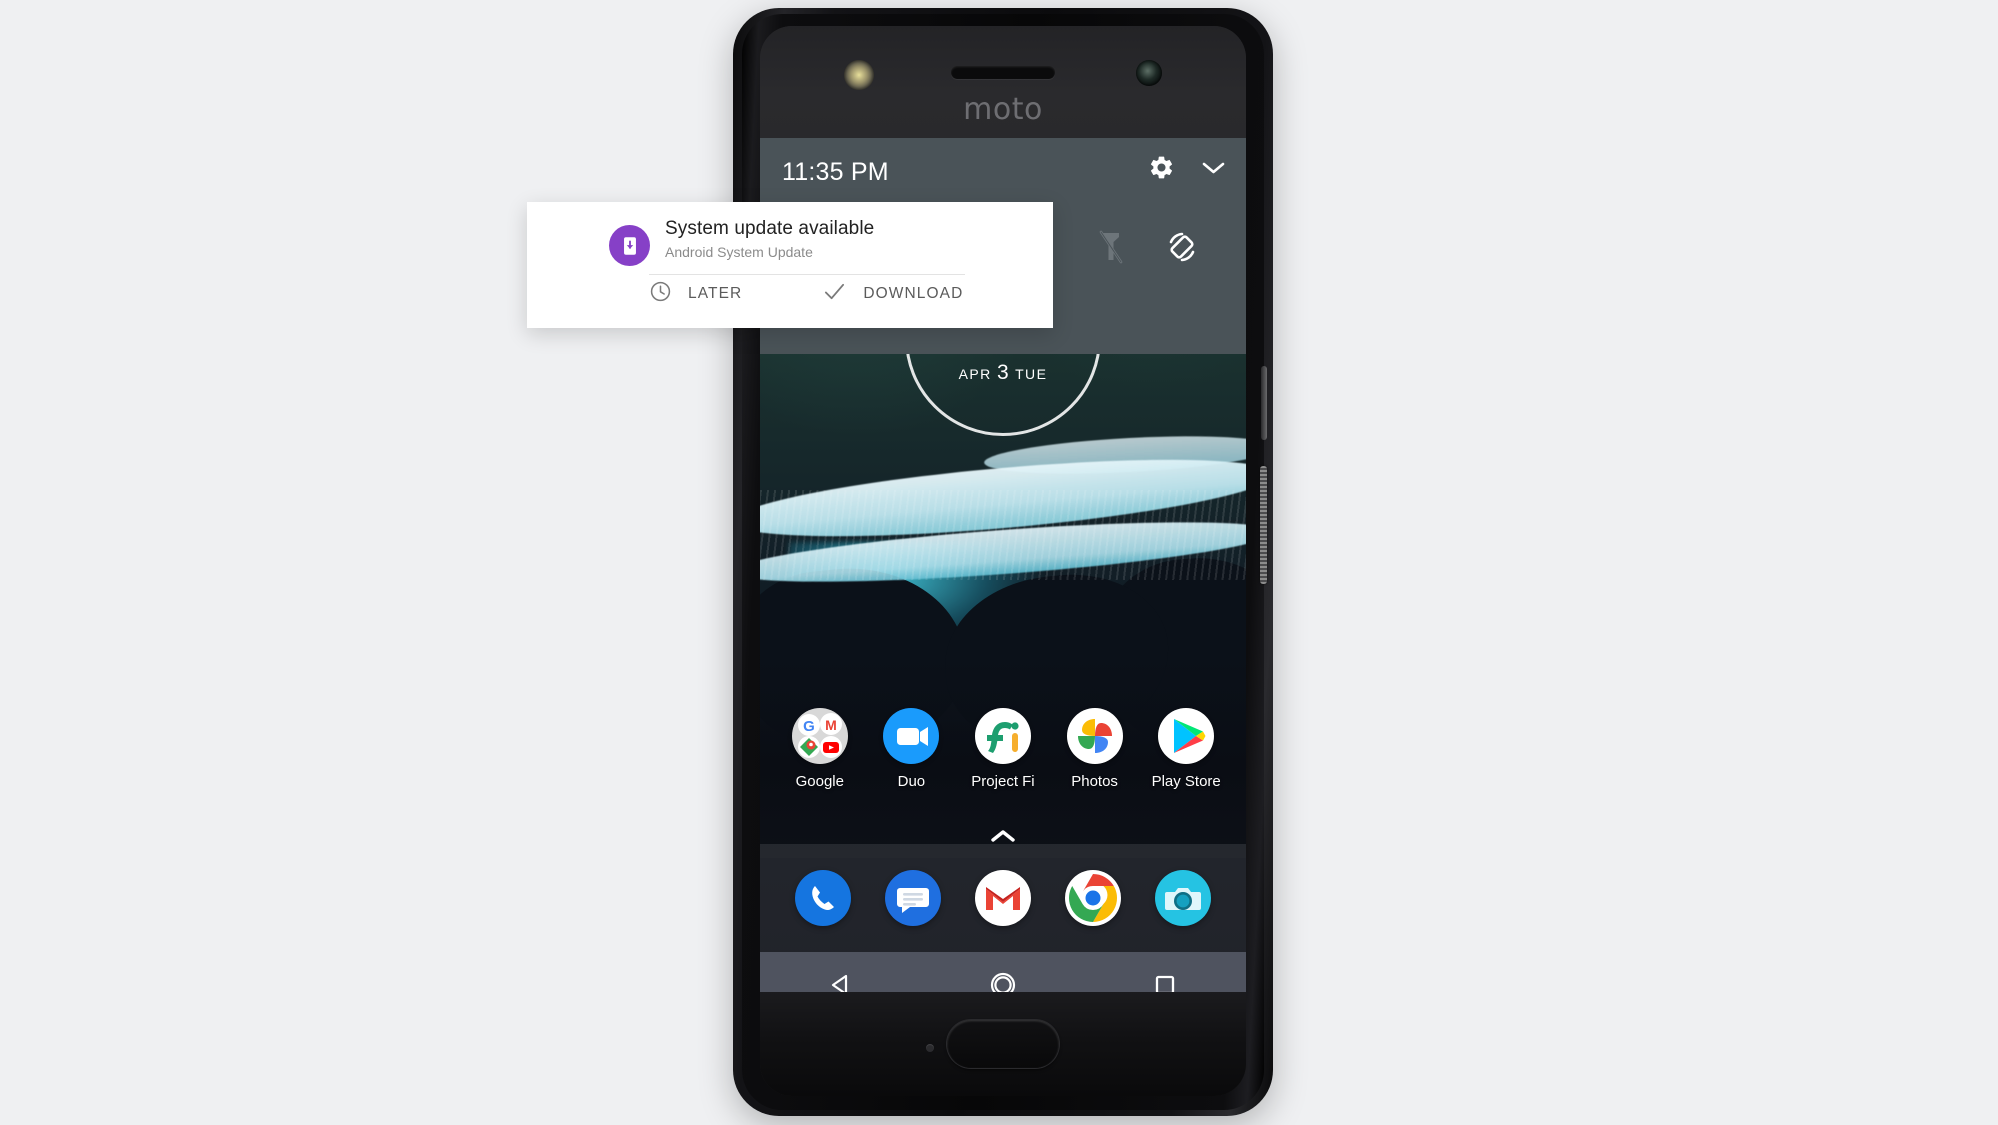  I want to click on clock-widget-day: 3, so click(1003, 372).